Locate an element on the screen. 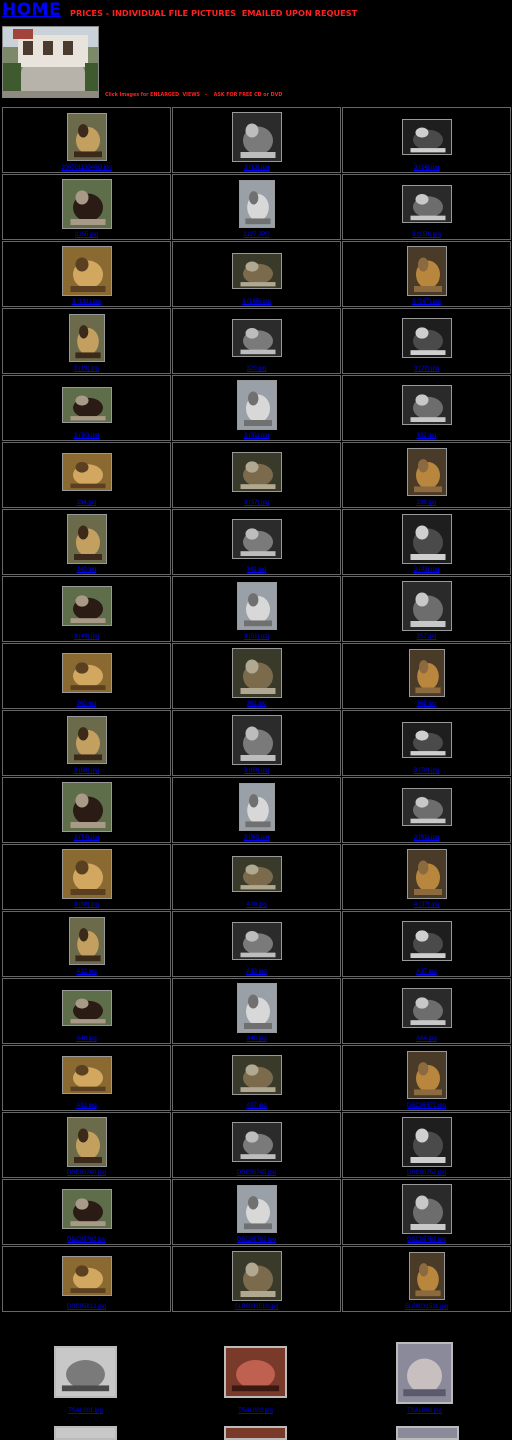 The image size is (512, 1440). thumbnail-caption-link: 341.jpg is located at coordinates (256, 570).